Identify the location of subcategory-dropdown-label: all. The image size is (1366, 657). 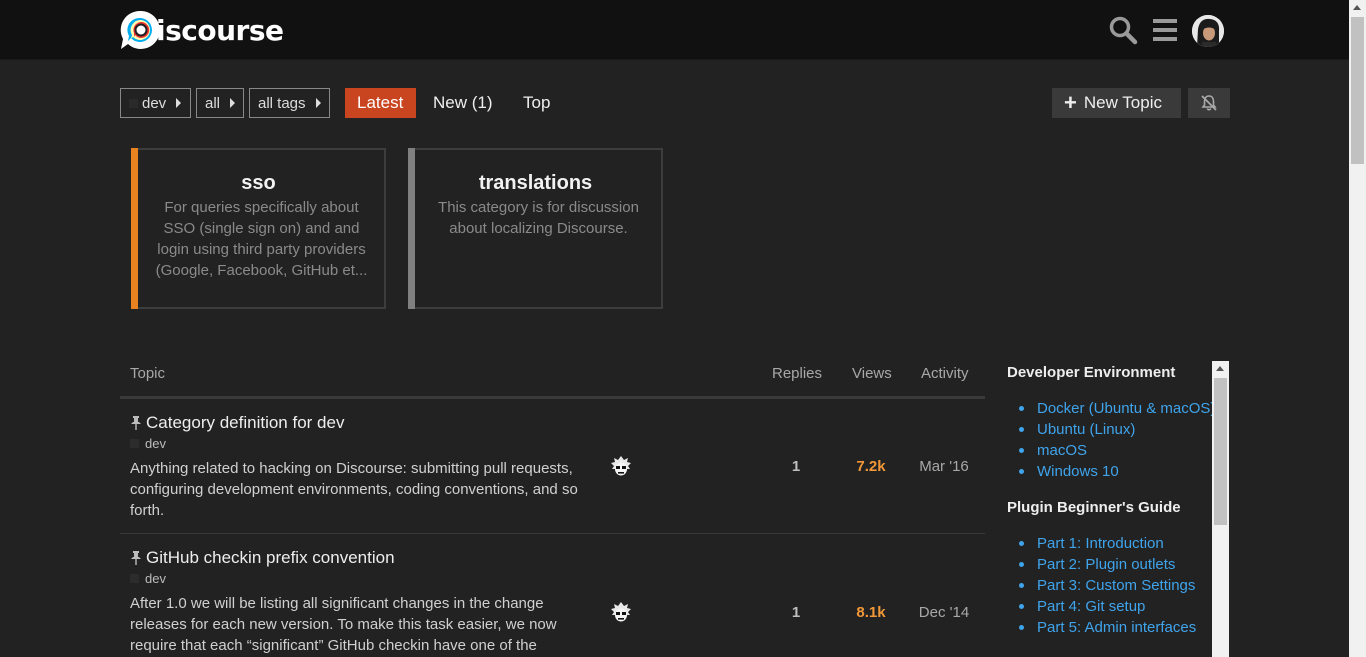
(213, 103).